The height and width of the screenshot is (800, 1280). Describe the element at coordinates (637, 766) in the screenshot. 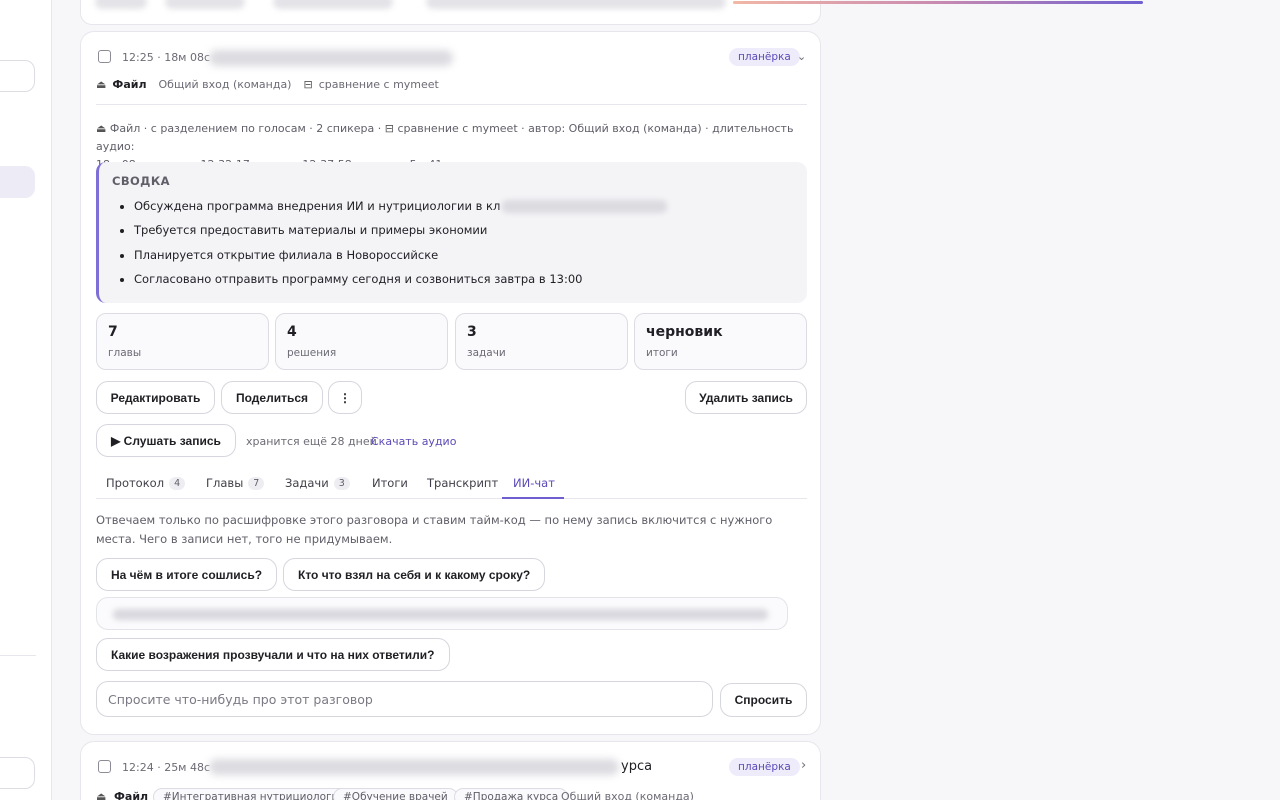

I see `recording-title-tail: урса` at that location.